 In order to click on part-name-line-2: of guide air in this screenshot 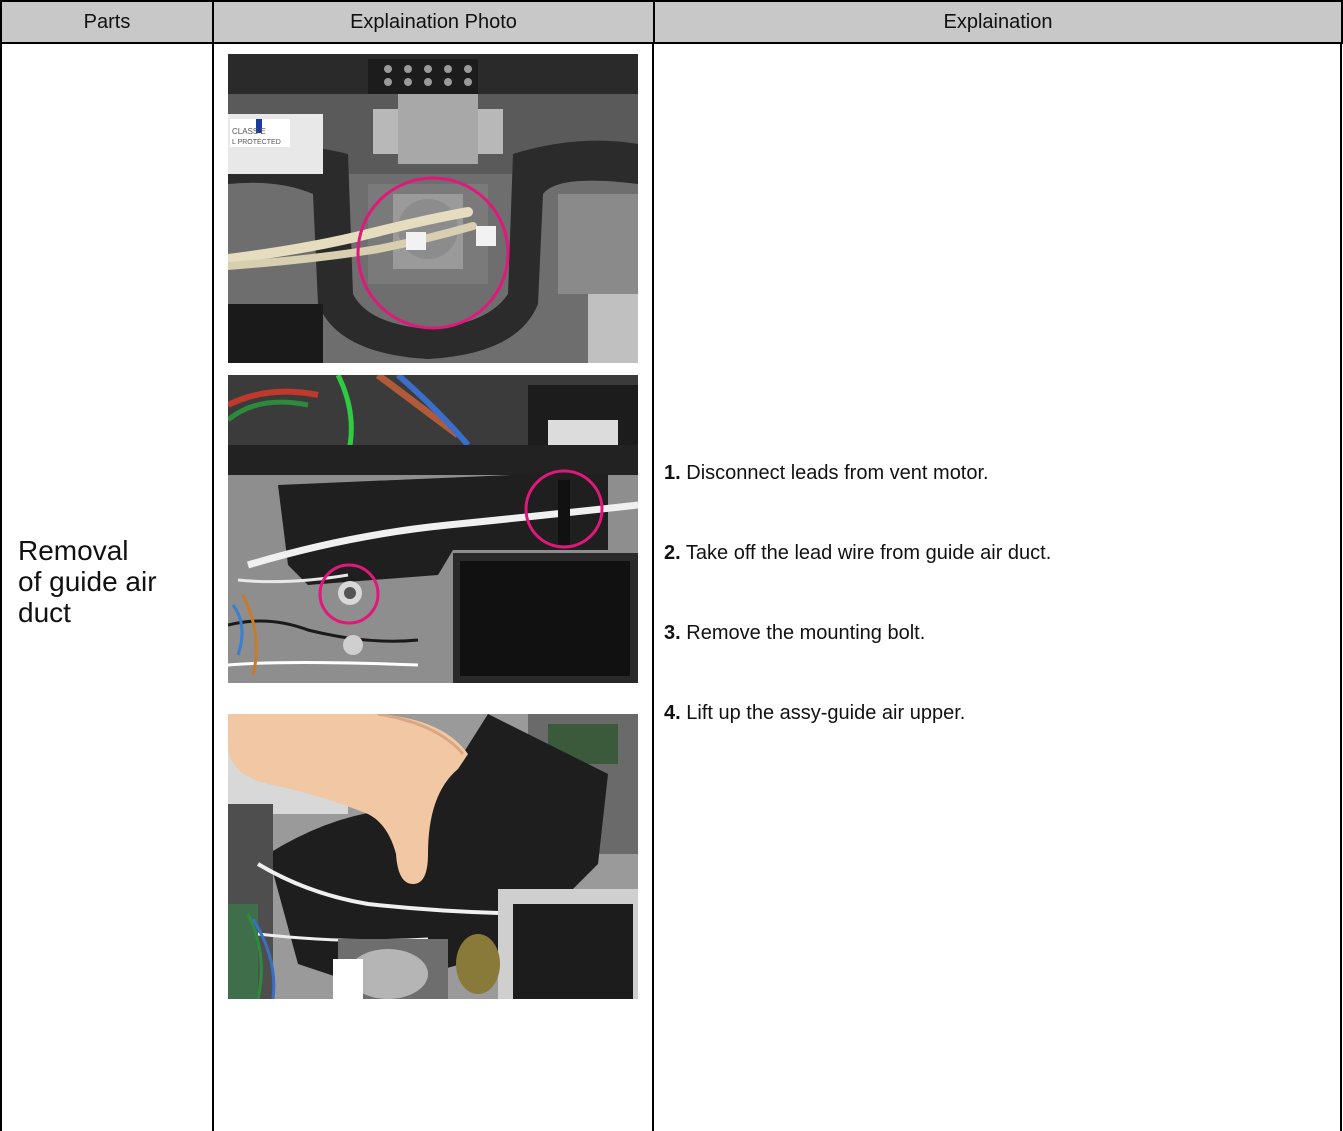, I will do `click(87, 581)`.